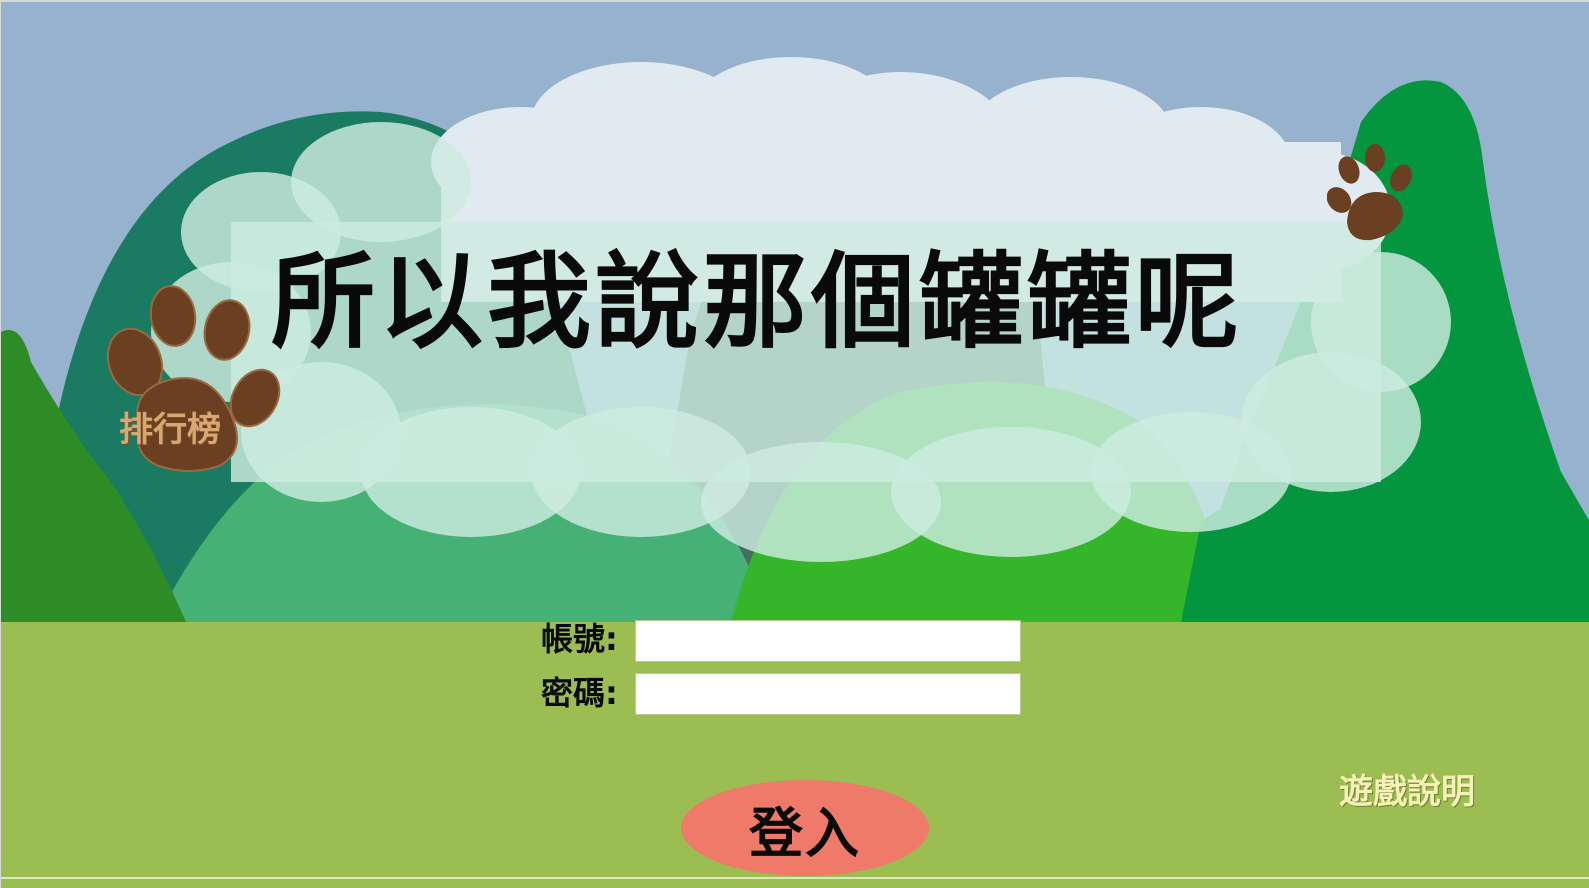 The width and height of the screenshot is (1589, 888). I want to click on decorative-paw, so click(1370, 193).